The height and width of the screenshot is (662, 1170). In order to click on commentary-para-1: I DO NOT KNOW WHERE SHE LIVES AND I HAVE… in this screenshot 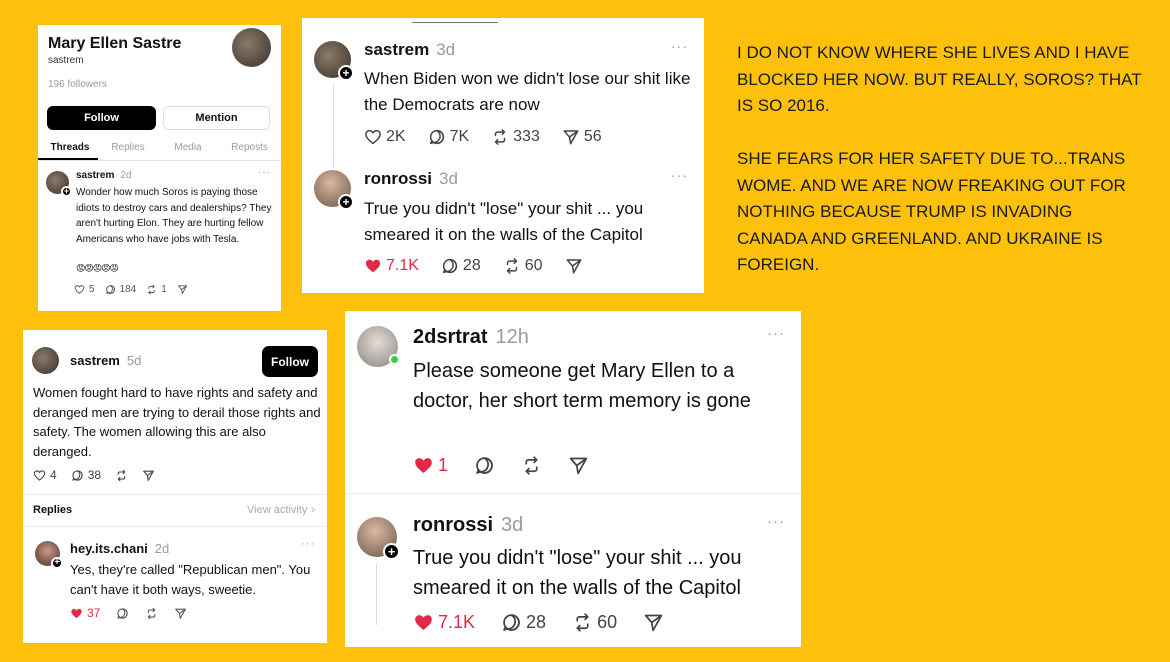, I will do `click(939, 79)`.